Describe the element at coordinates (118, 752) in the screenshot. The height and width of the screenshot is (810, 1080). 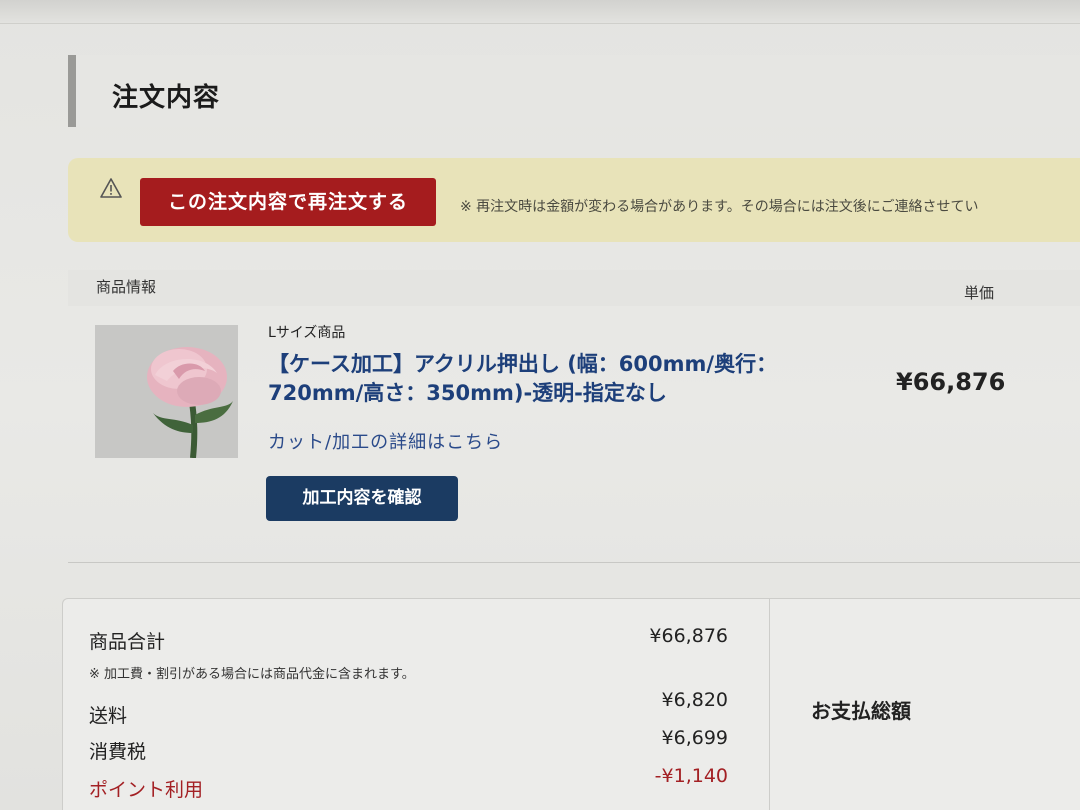
I see `tax-label: 消費税` at that location.